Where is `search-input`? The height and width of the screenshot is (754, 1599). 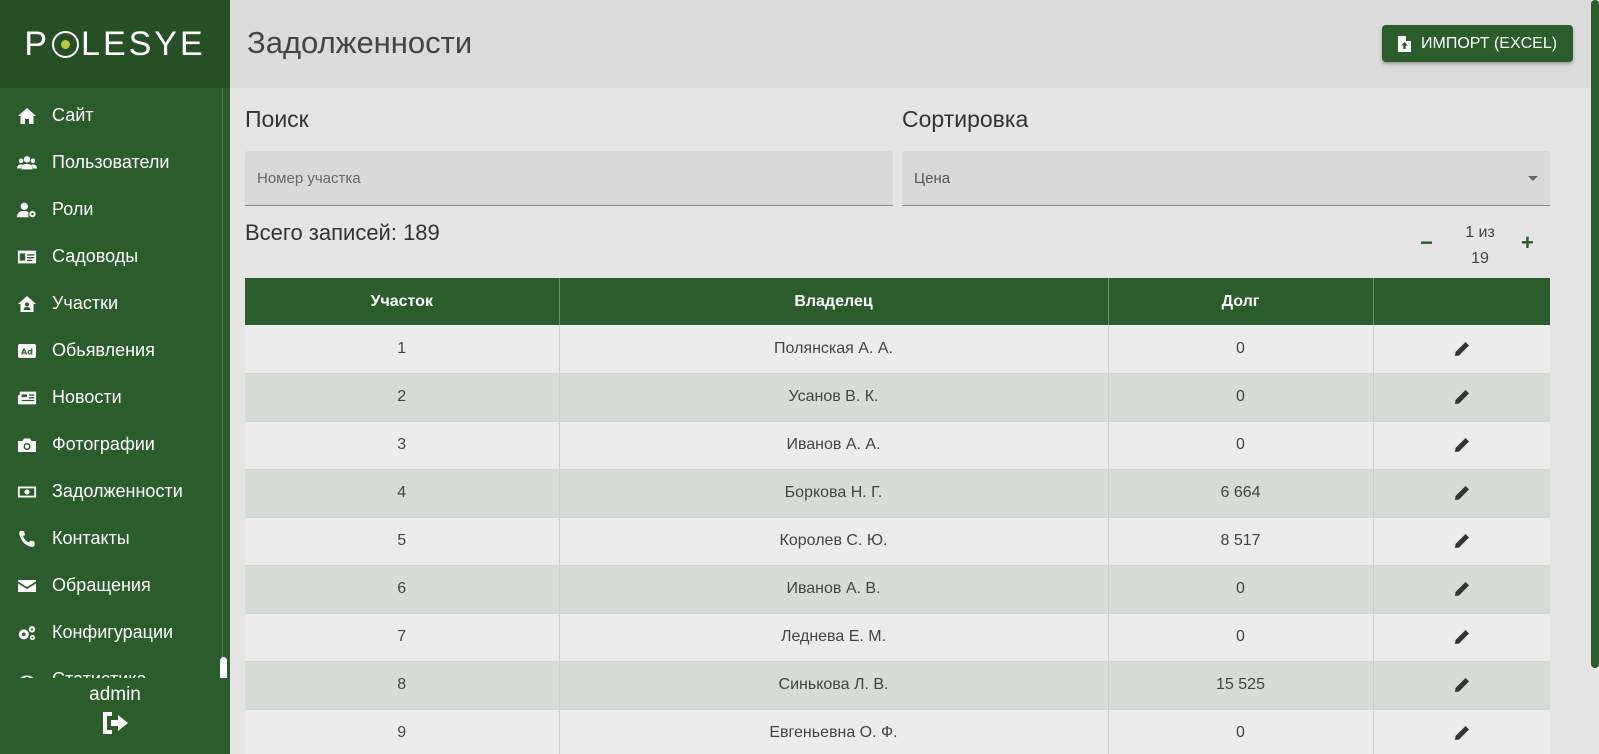 search-input is located at coordinates (569, 178).